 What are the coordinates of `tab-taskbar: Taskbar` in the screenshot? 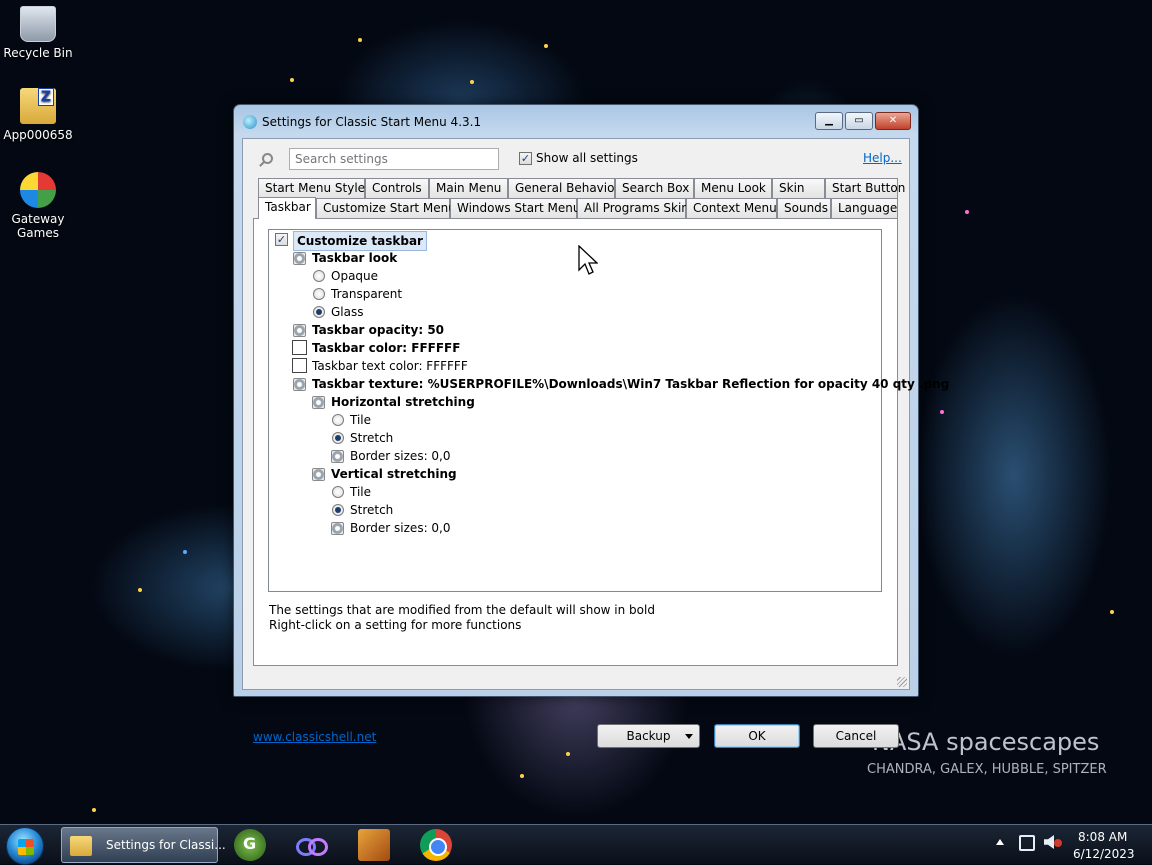 It's located at (287, 208).